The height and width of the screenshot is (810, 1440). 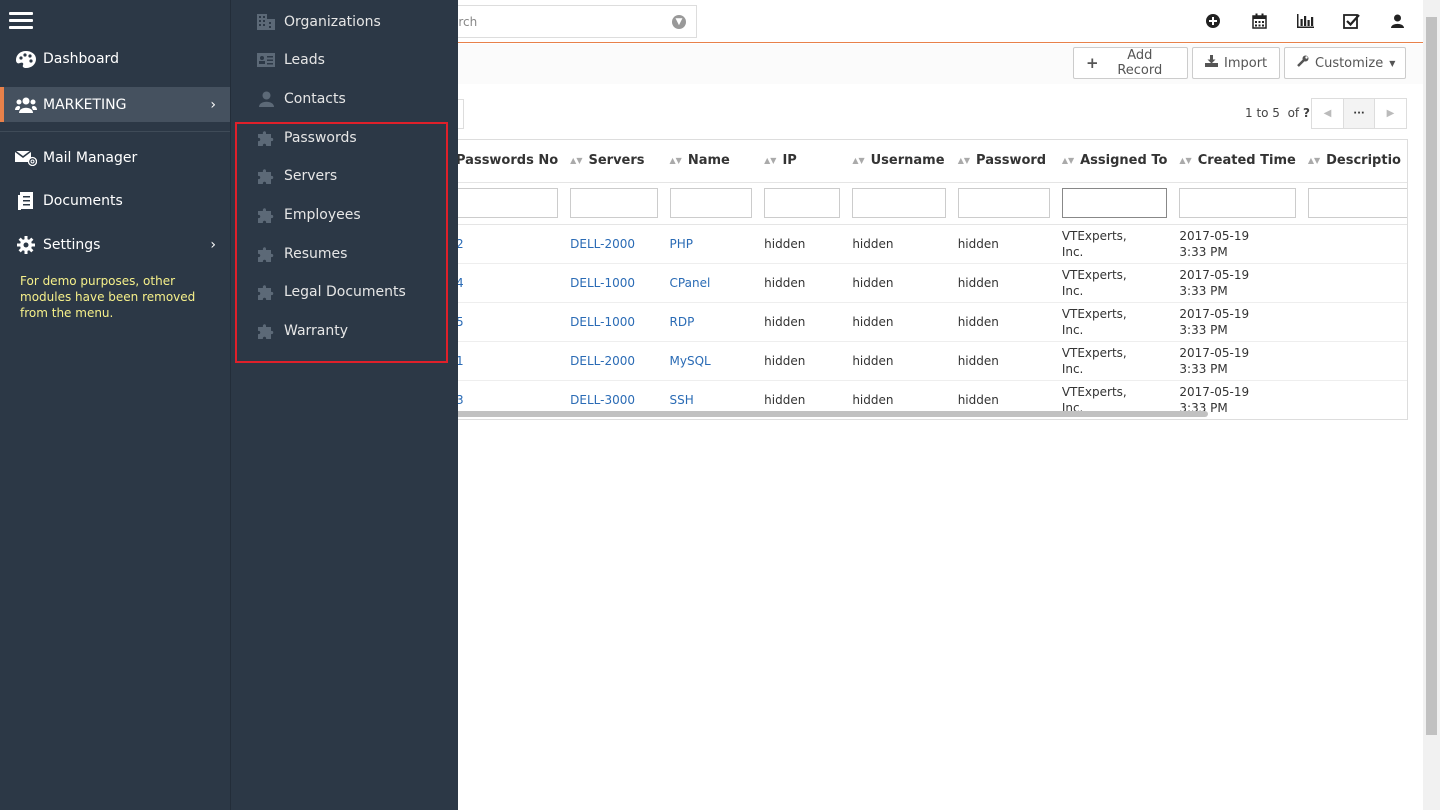 What do you see at coordinates (1345, 63) in the screenshot?
I see `customize-button: Customize ▼` at bounding box center [1345, 63].